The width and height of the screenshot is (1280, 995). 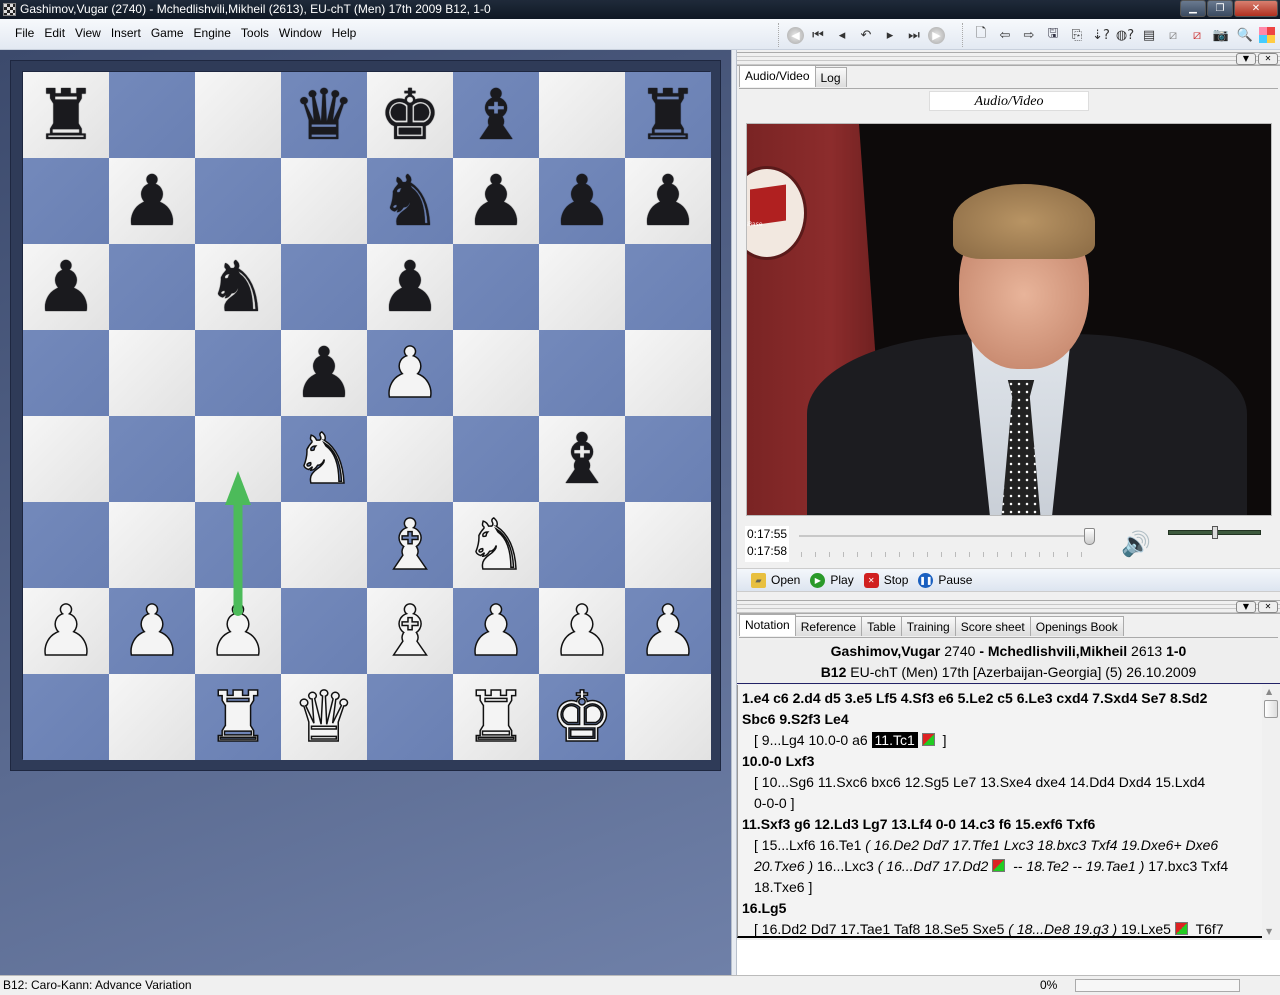 I want to click on play-button: ▶ Play, so click(x=832, y=580).